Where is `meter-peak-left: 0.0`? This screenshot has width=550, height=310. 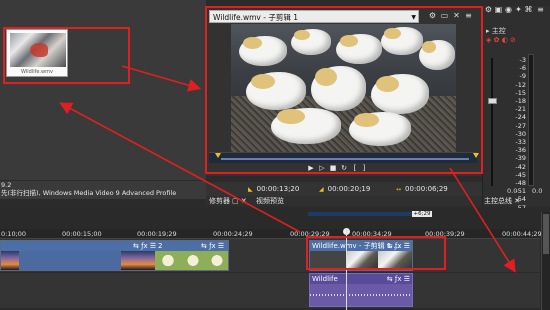
meter-peak-left: 0.0 is located at coordinates (512, 191).